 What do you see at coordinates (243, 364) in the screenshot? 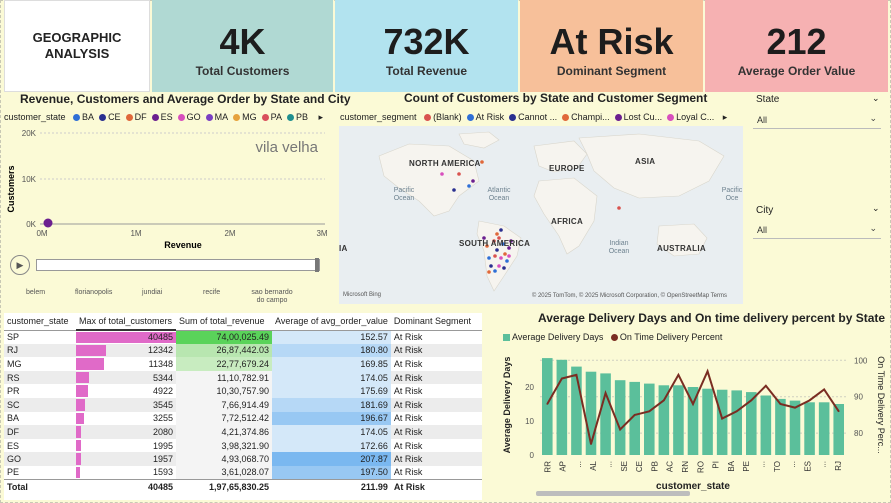
I see `table-row: MG 11348 22,77,679.24 169.85 At Risk` at bounding box center [243, 364].